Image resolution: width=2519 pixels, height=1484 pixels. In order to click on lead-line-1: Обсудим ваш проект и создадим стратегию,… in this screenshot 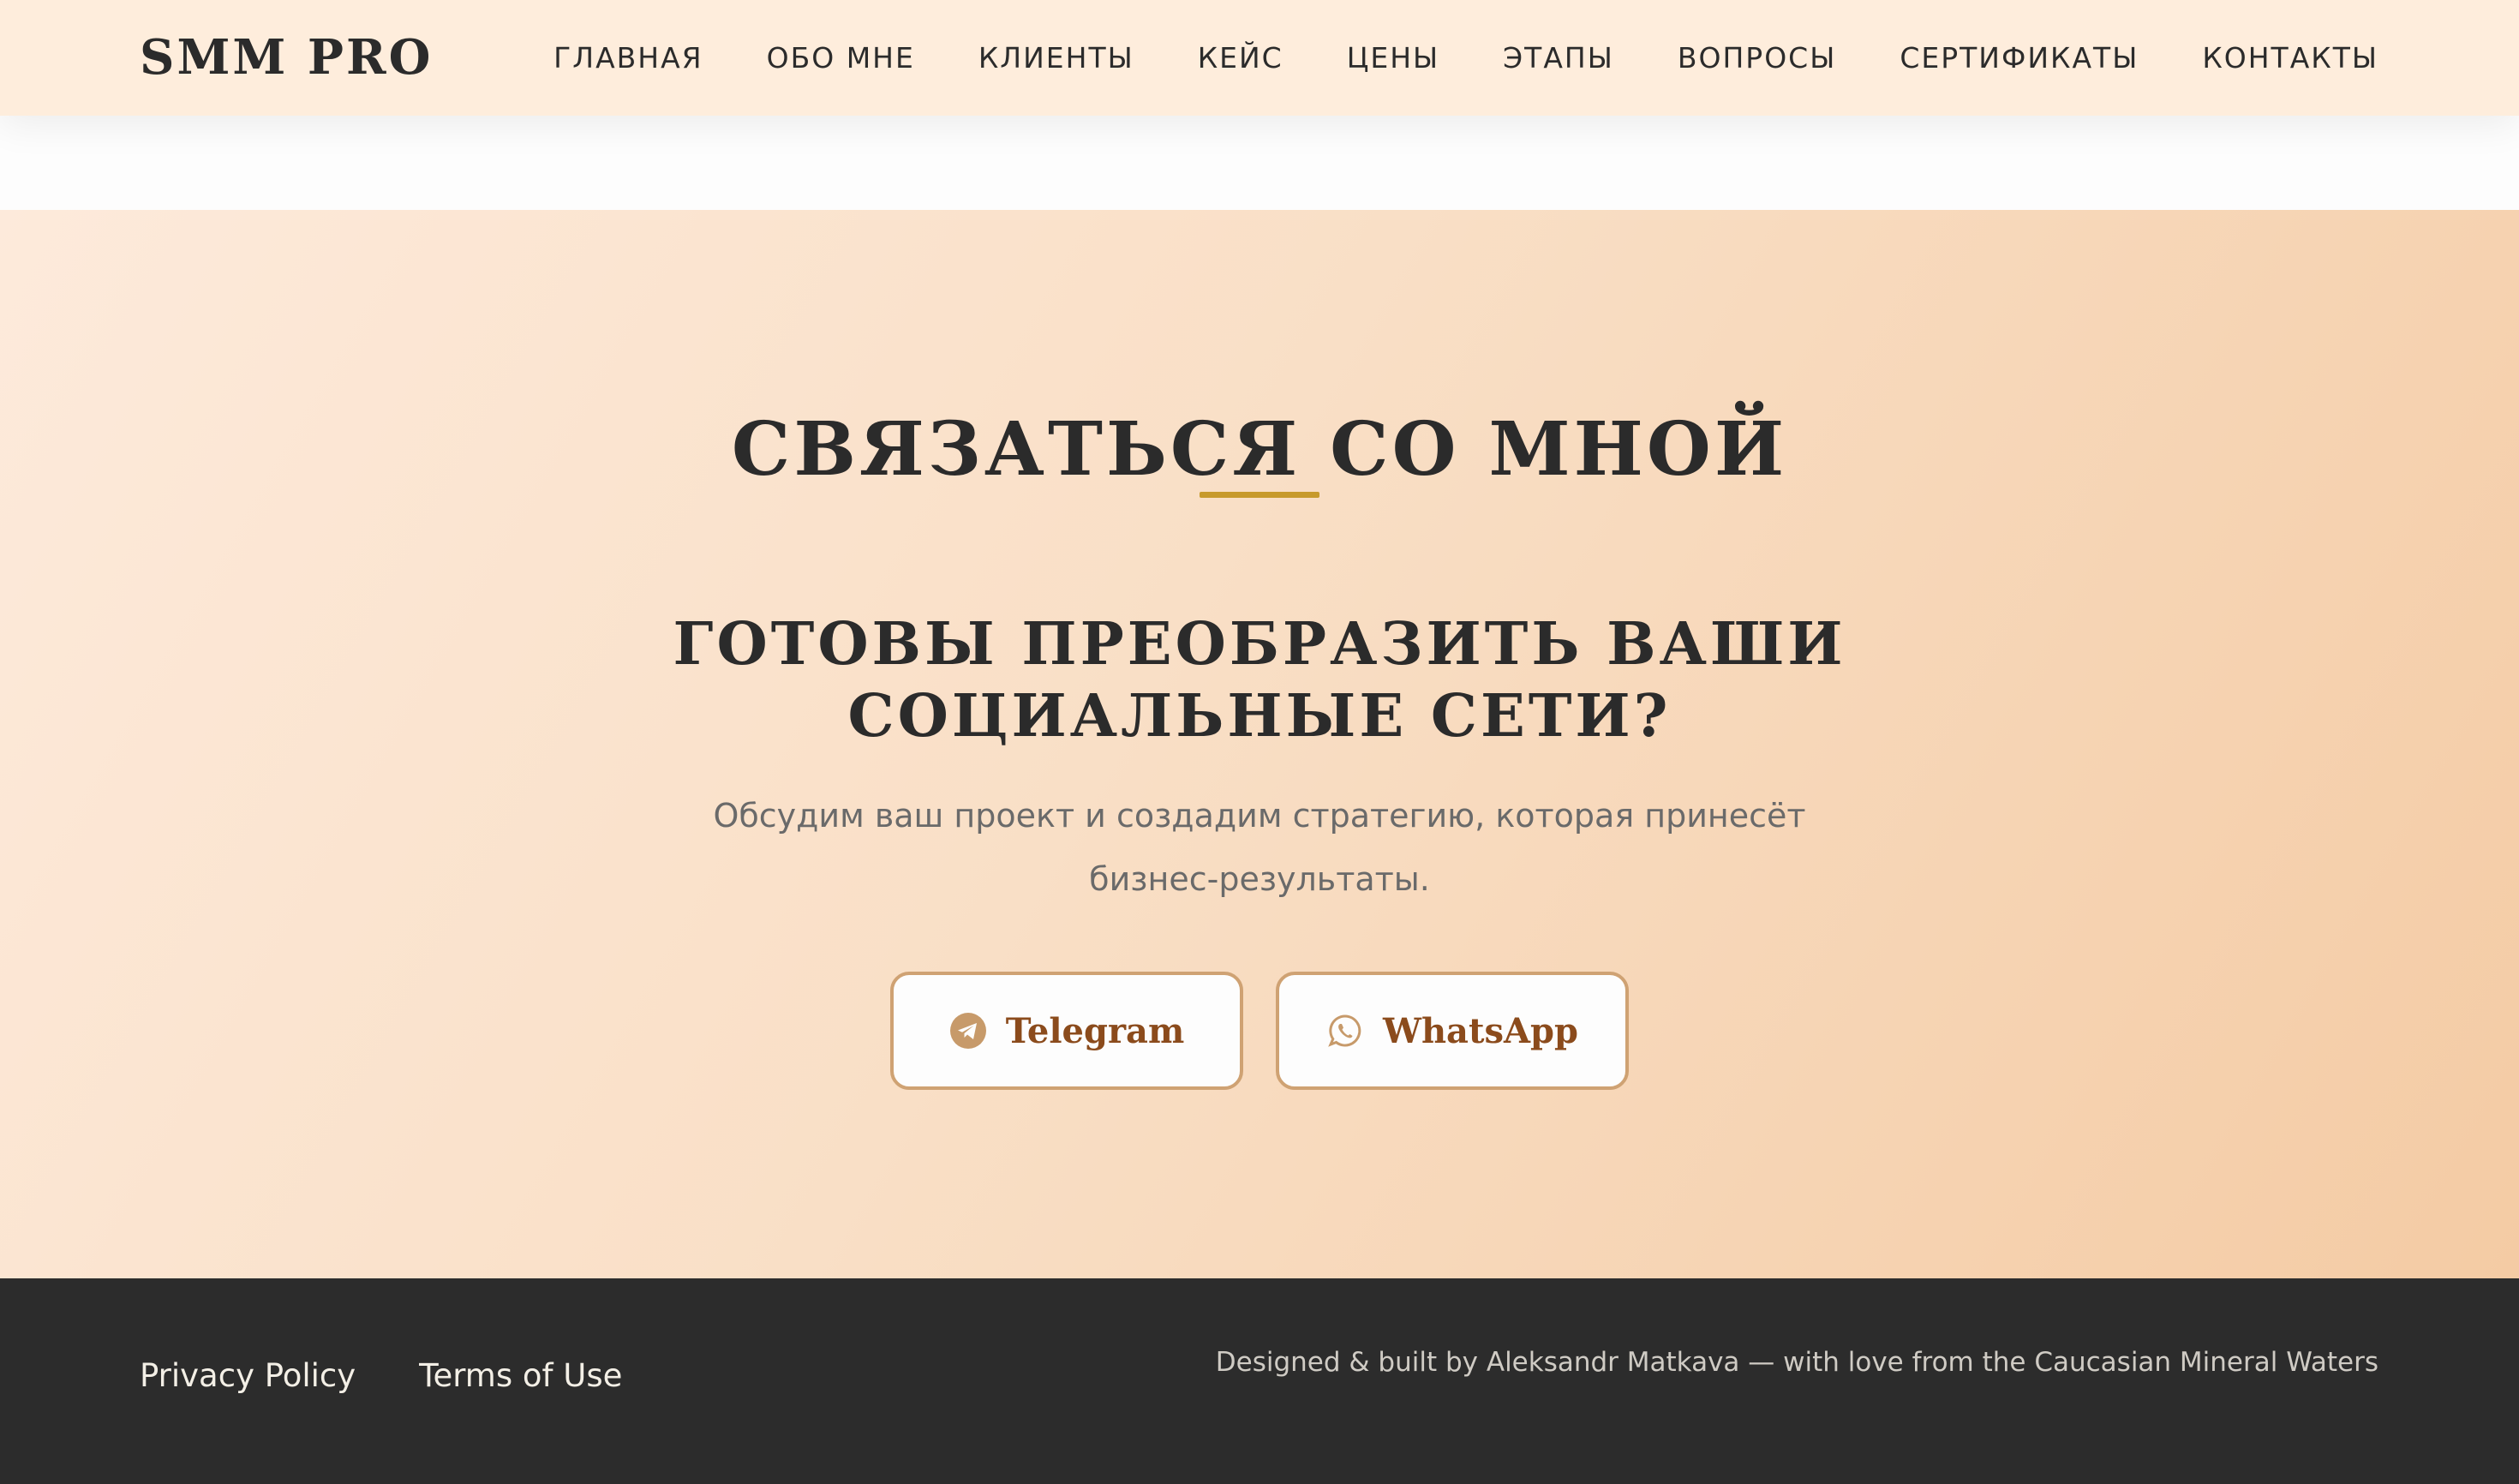, I will do `click(1259, 816)`.